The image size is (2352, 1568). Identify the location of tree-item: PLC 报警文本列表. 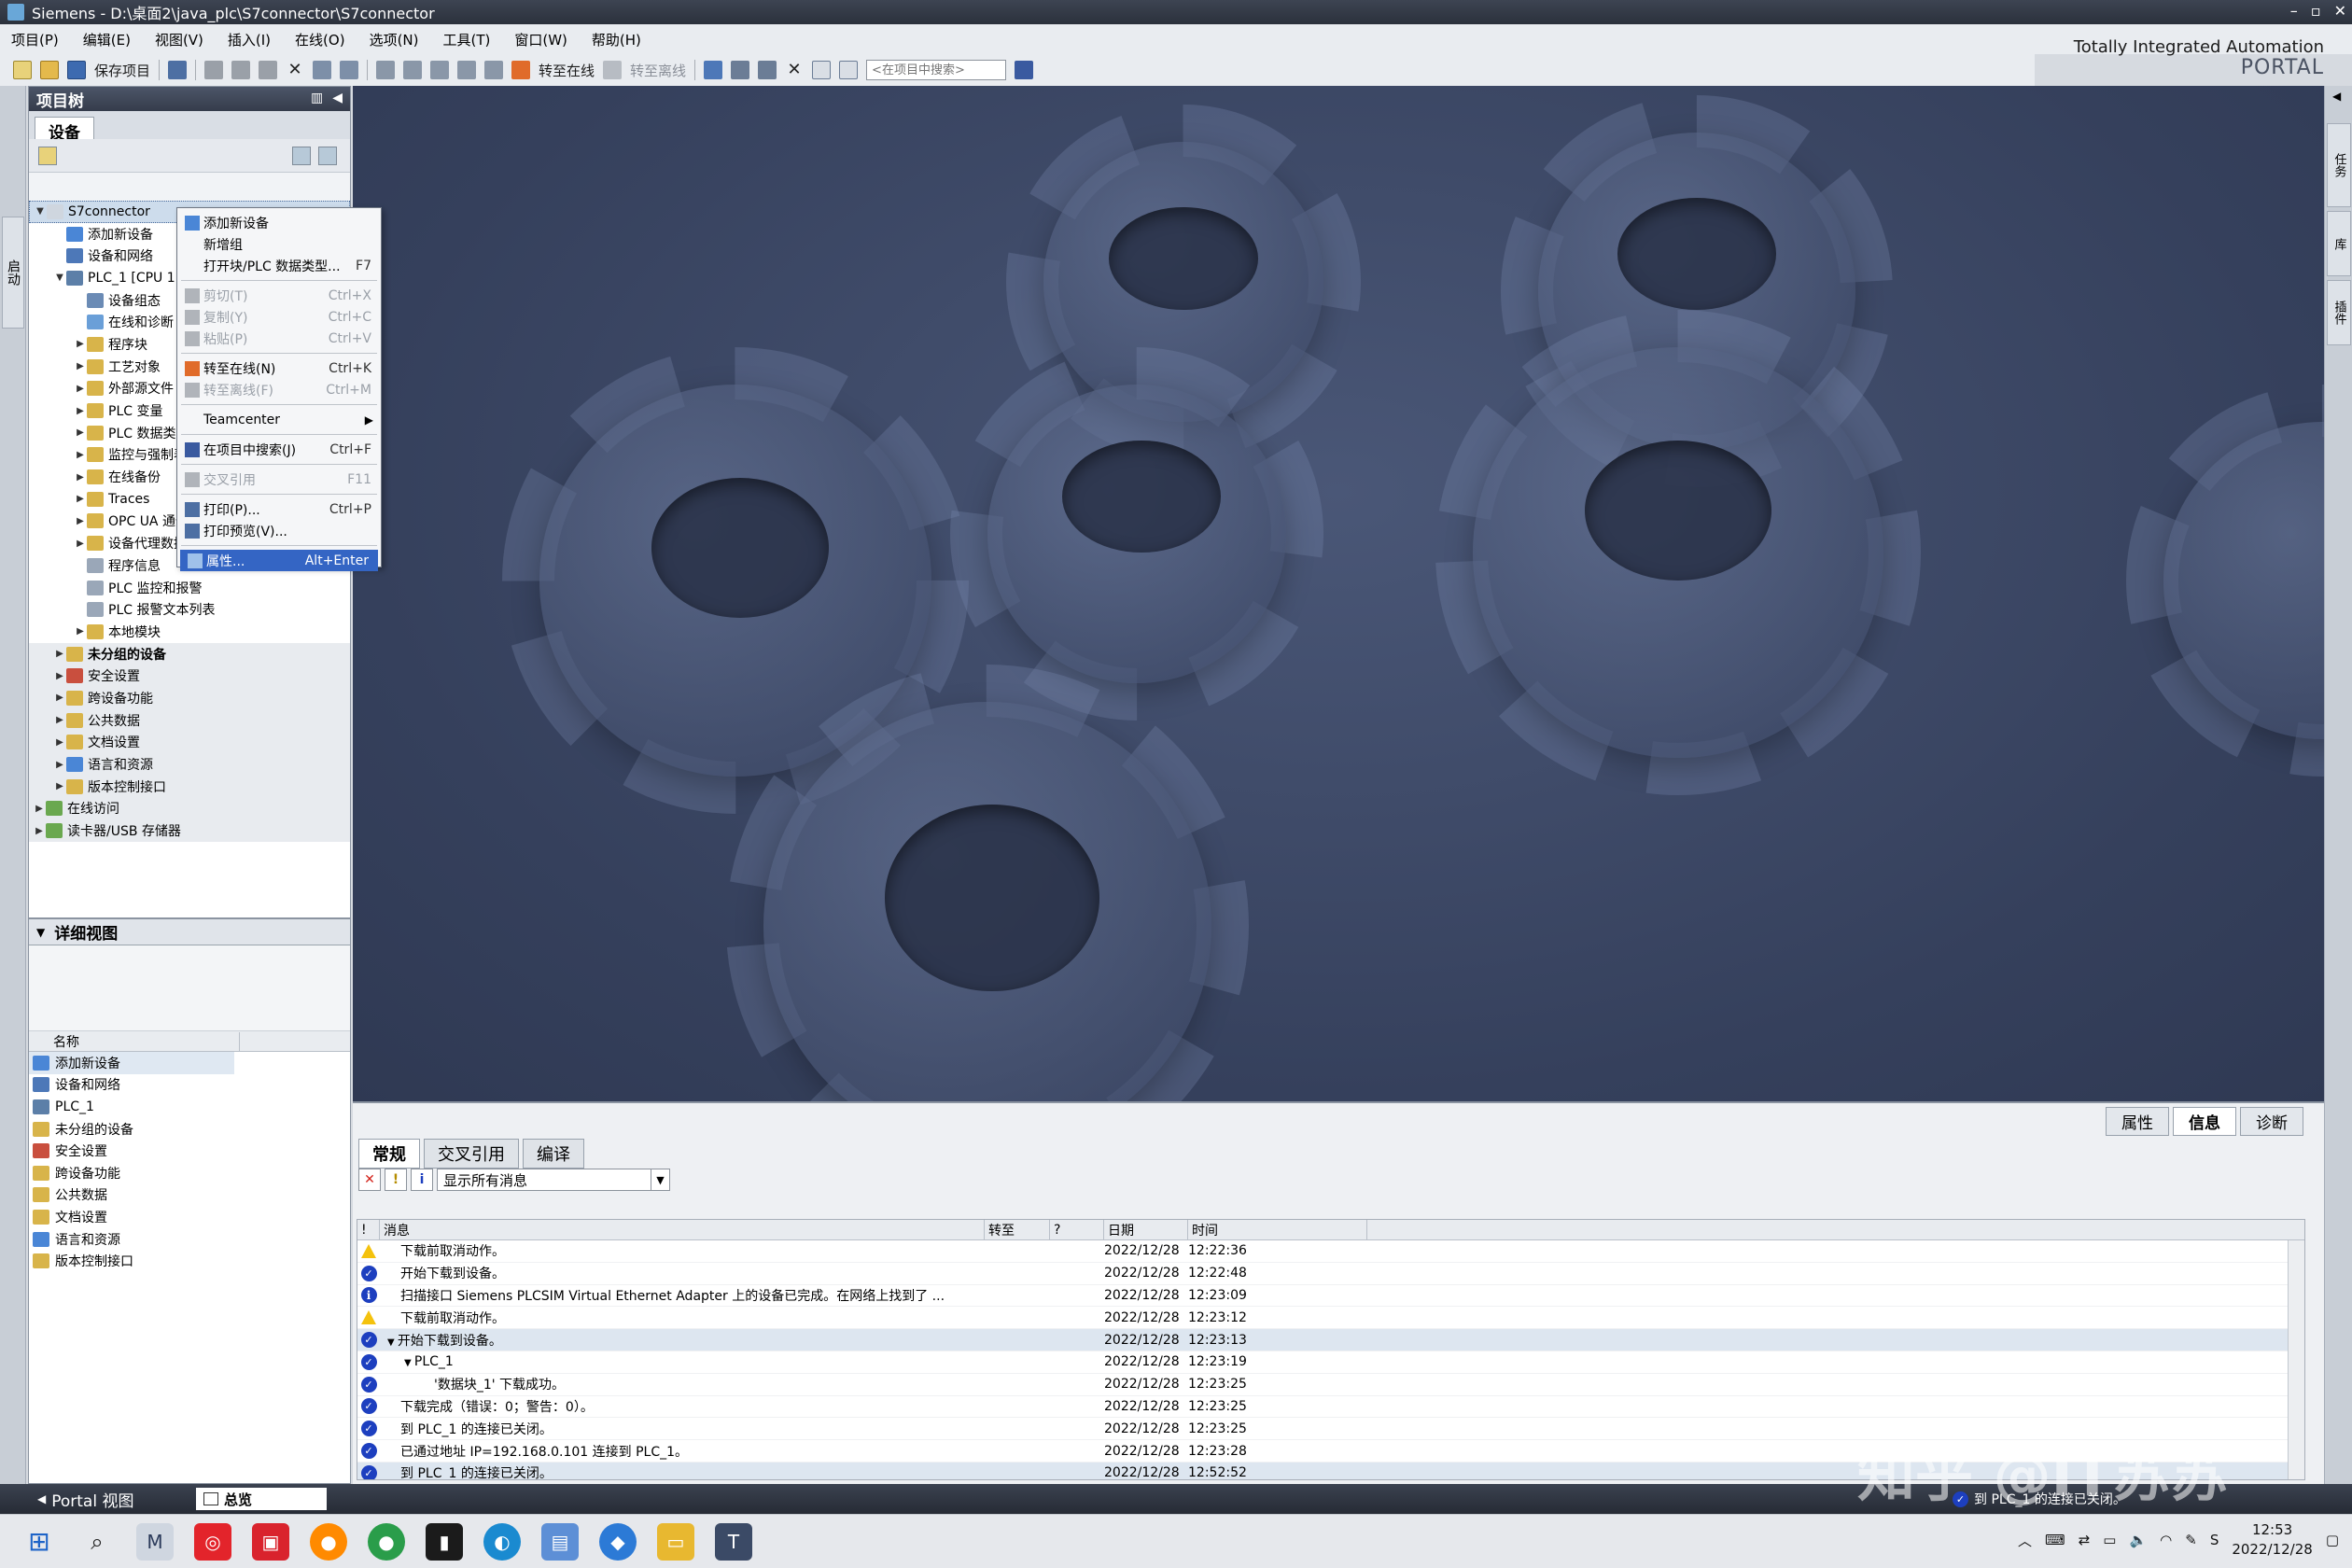
(189, 609).